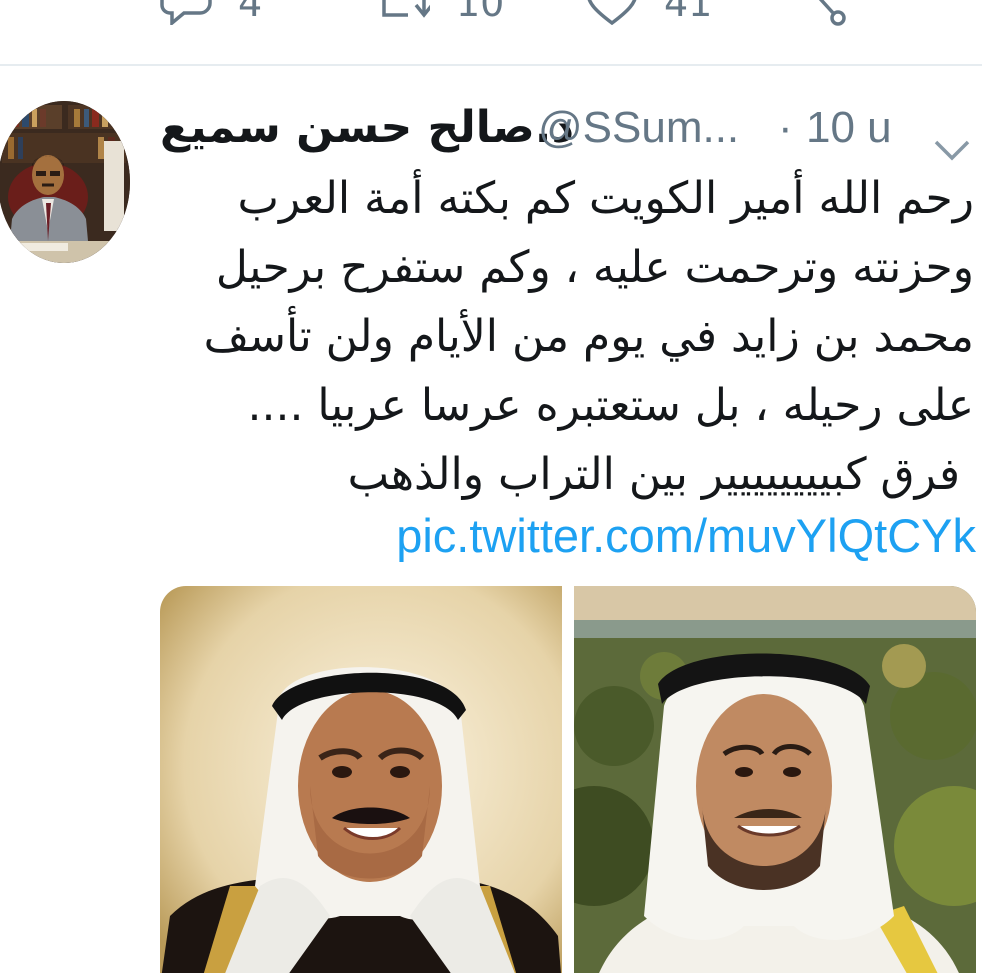  I want to click on share-icon, so click(826, 14).